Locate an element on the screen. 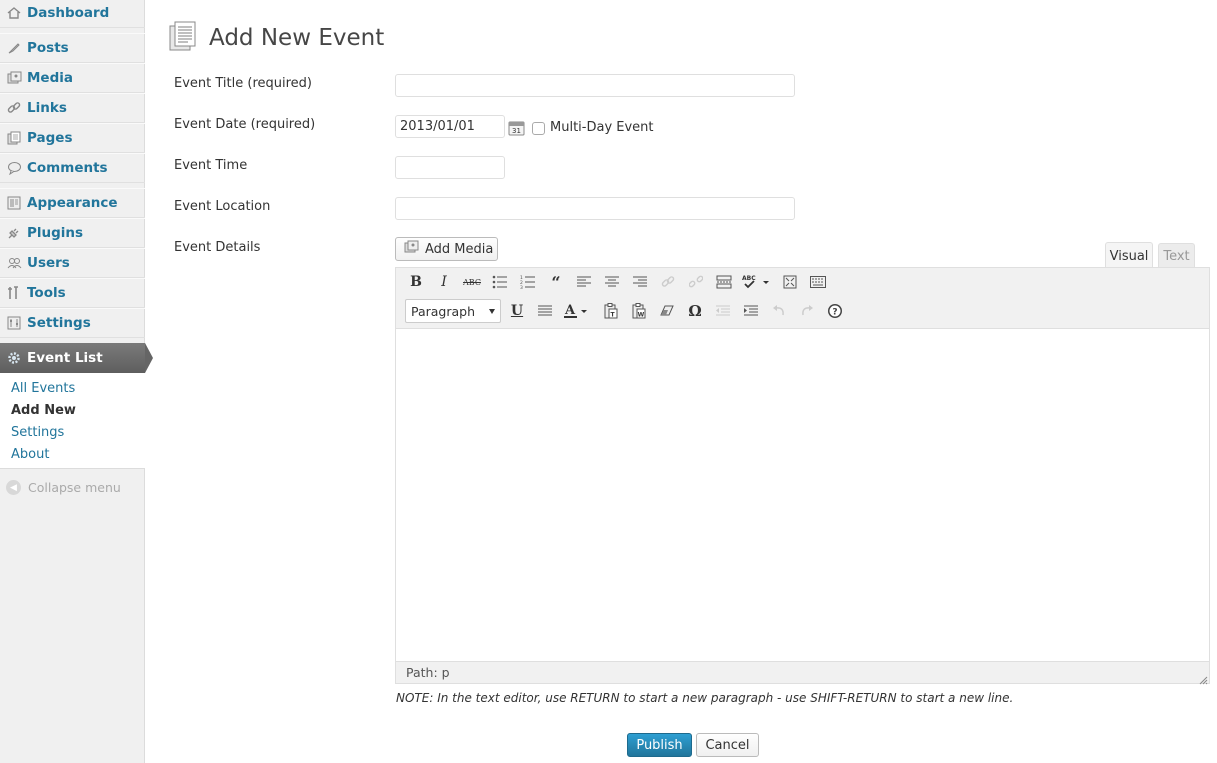  submenu-all-events: All Events is located at coordinates (43, 388).